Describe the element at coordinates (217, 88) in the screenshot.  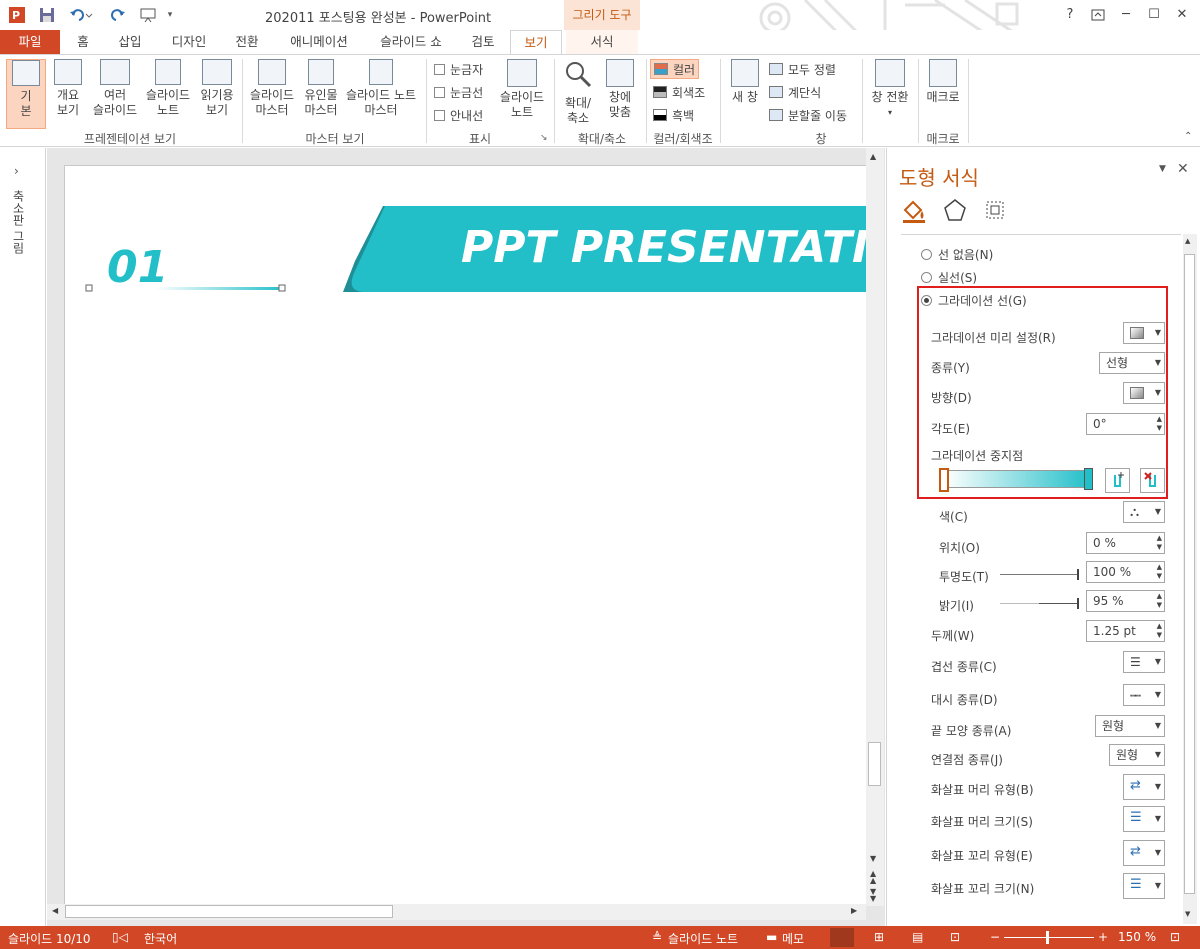
I see `reading-view-button: 읽기용 보기` at that location.